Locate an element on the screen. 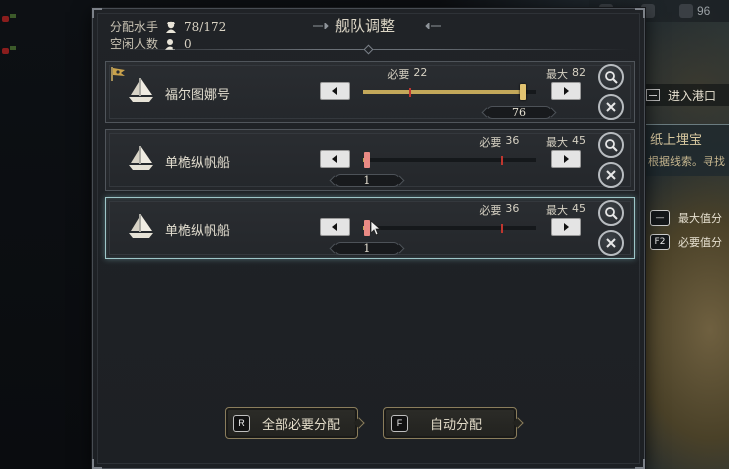  legend-key-icon: — is located at coordinates (660, 218).